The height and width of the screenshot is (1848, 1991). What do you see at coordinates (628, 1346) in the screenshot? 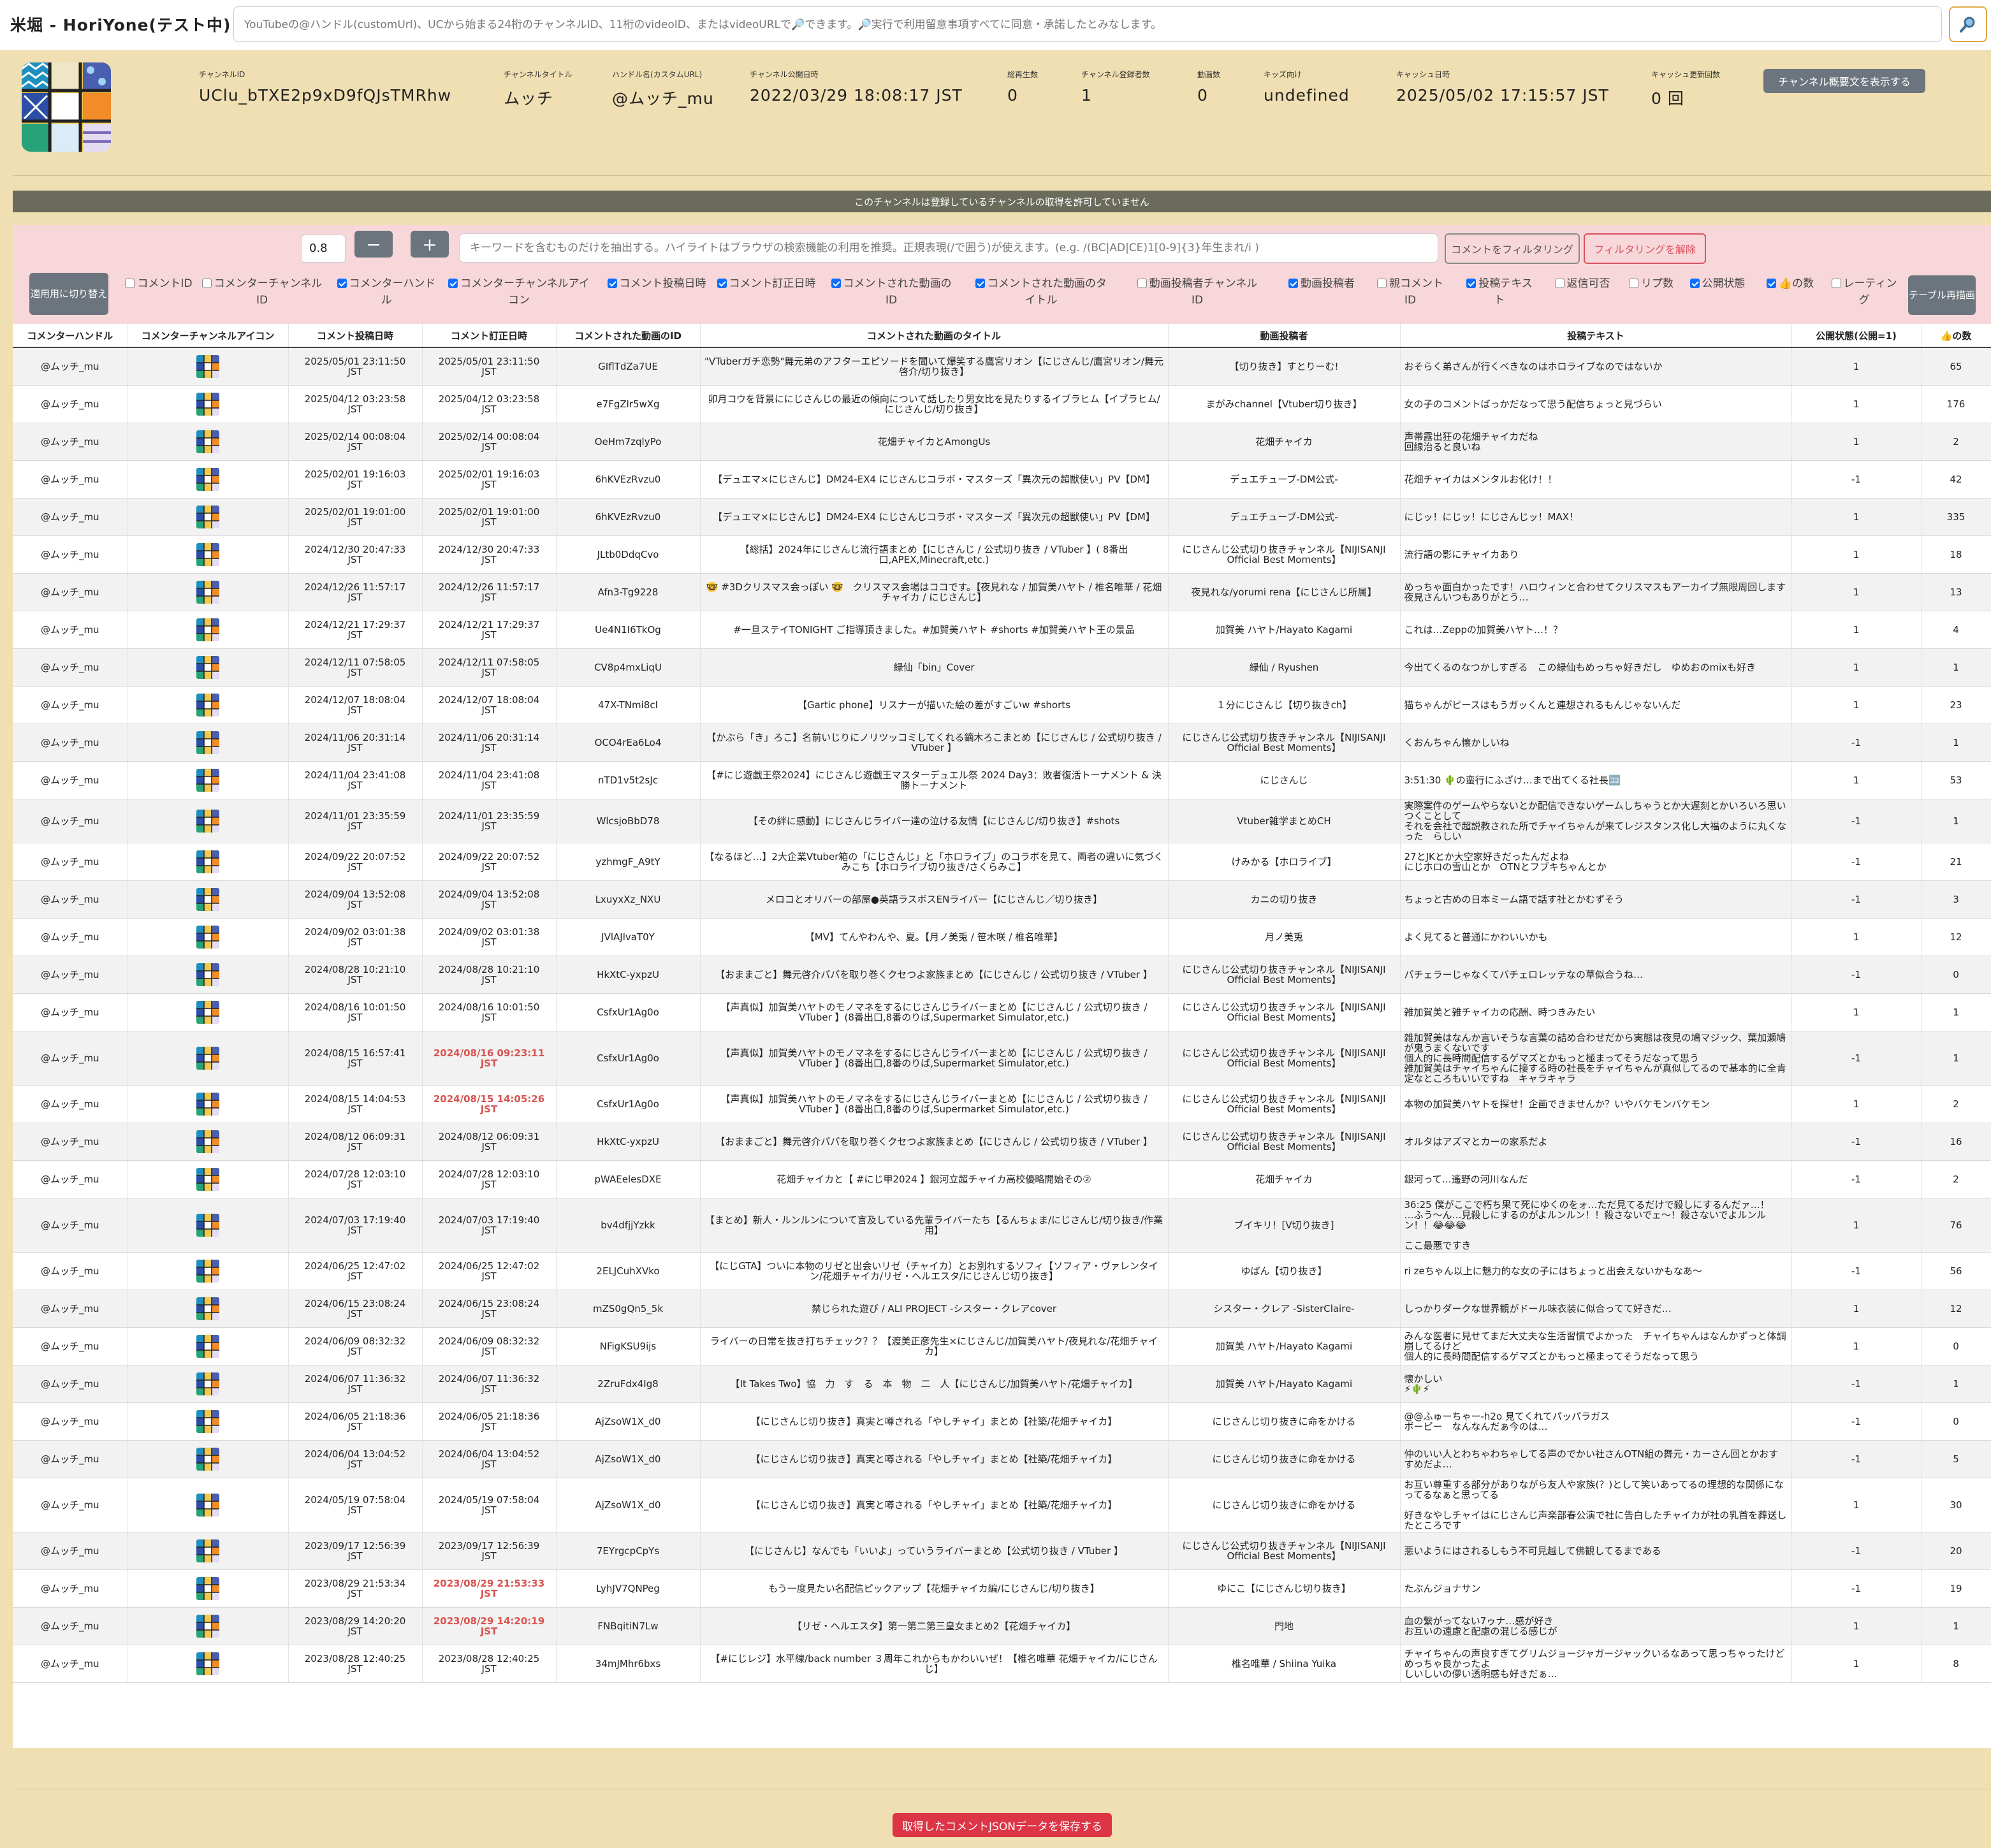
I see `cell-video-id: NFigKSU9ijs` at bounding box center [628, 1346].